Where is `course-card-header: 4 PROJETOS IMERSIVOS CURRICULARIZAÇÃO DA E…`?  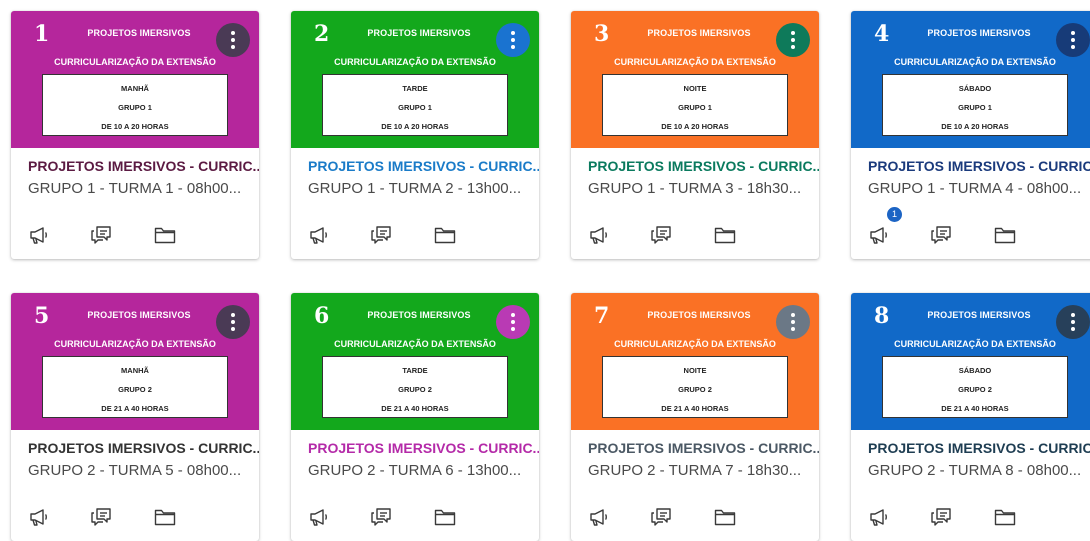 course-card-header: 4 PROJETOS IMERSIVOS CURRICULARIZAÇÃO DA E… is located at coordinates (970, 79).